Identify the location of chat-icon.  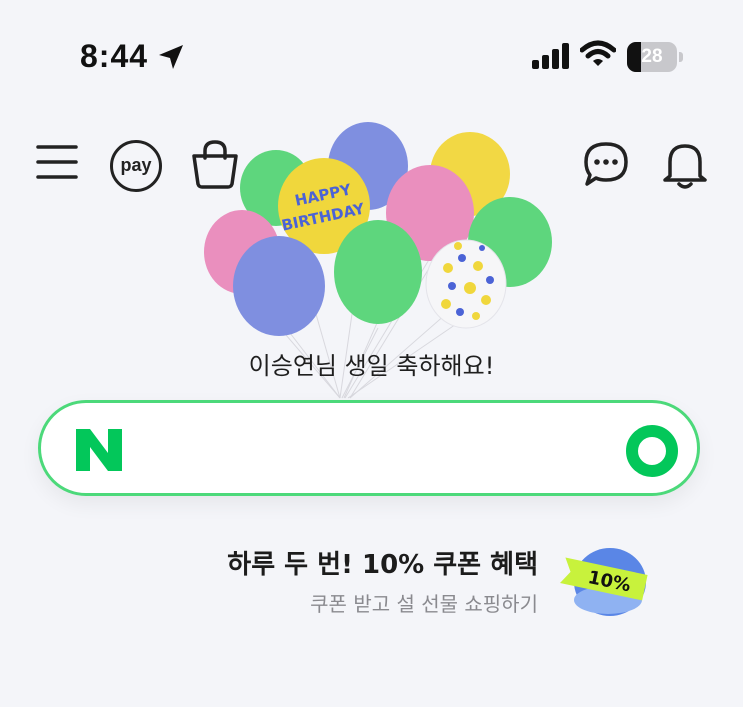
(606, 165).